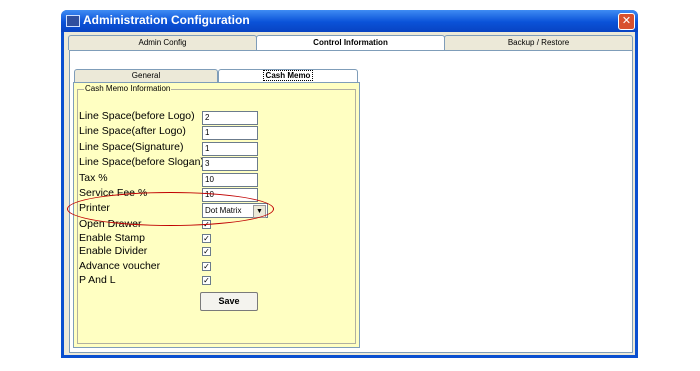  What do you see at coordinates (349, 21) in the screenshot?
I see `title-bar: Administration Configuration ✕` at bounding box center [349, 21].